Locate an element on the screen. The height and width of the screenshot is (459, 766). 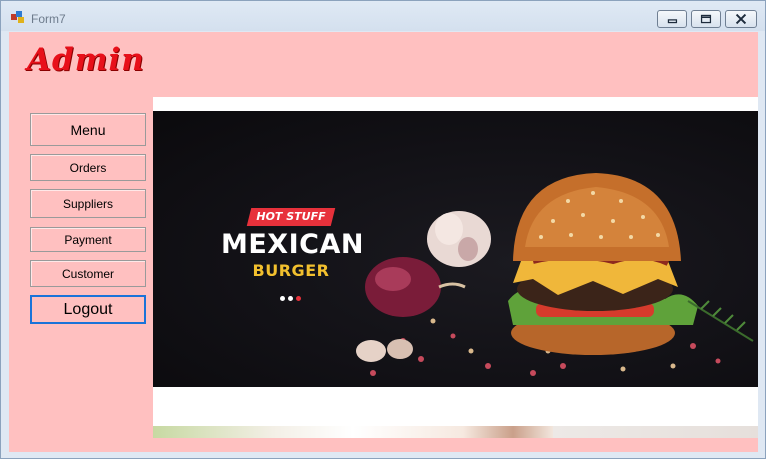
maximize-button is located at coordinates (706, 19).